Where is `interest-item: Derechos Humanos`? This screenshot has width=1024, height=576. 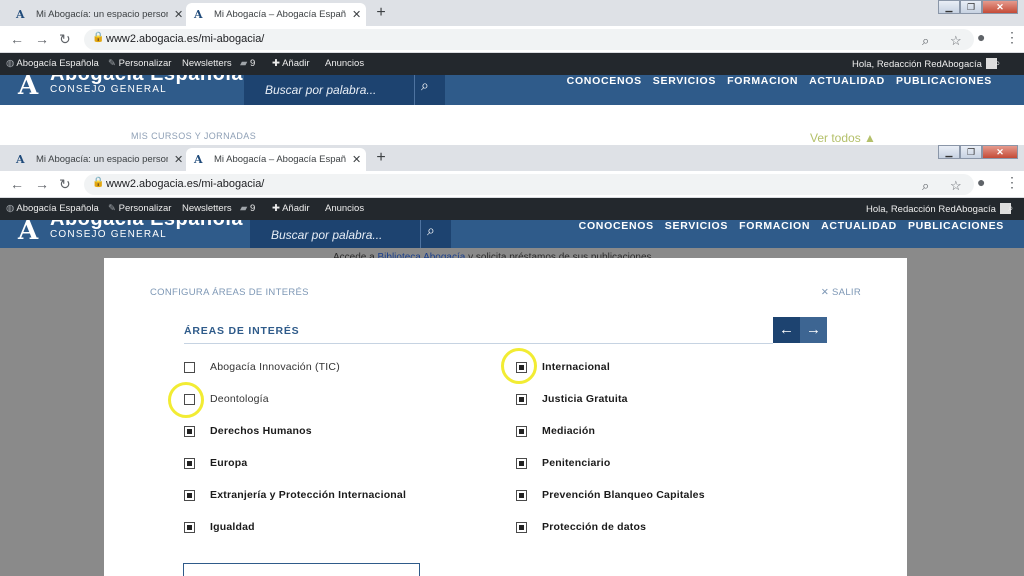
interest-item: Derechos Humanos is located at coordinates (248, 431).